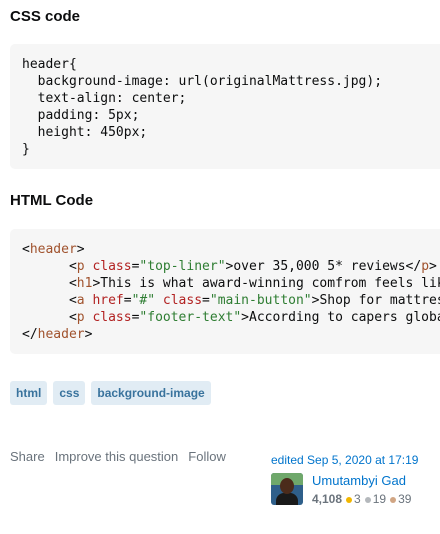 This screenshot has height=534, width=440. Describe the element at coordinates (361, 481) in the screenshot. I see `user-name-link: Umutambyi Gad` at that location.